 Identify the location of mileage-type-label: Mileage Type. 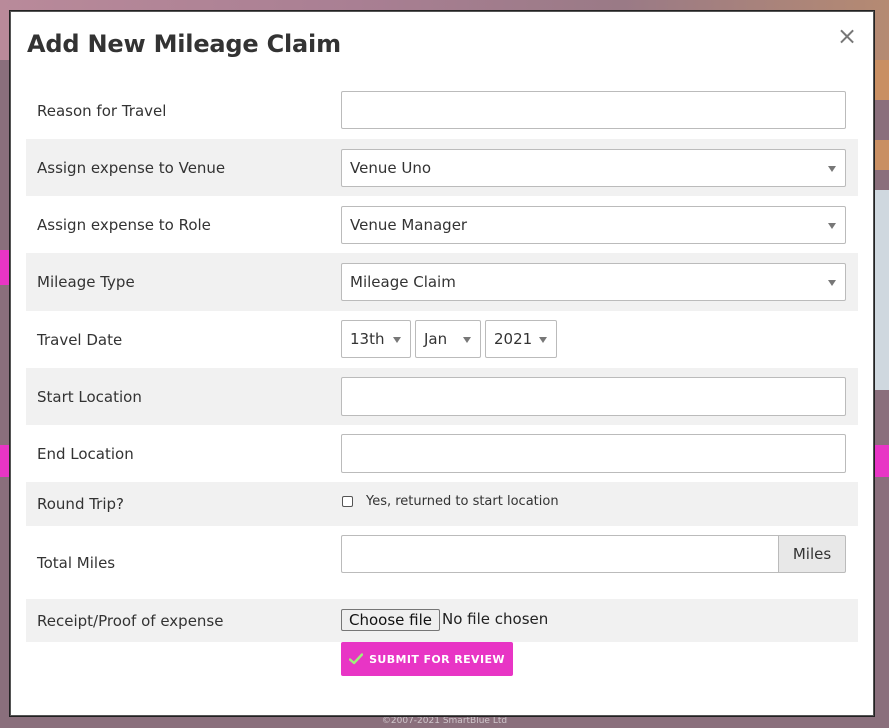
(86, 282).